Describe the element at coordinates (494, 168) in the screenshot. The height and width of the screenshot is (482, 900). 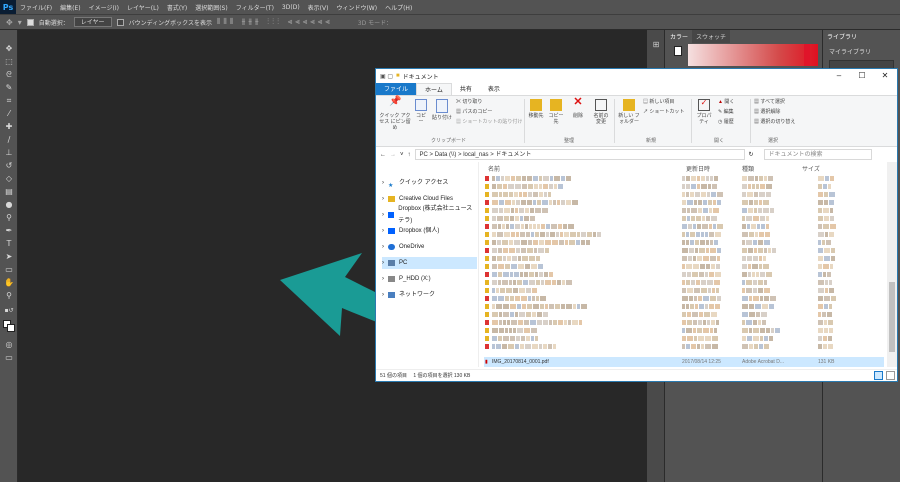
I see `col-name: 名前` at that location.